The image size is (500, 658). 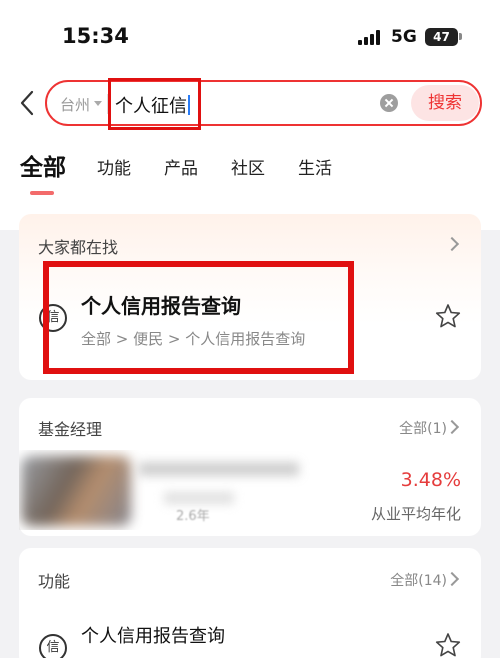 I want to click on battery-tip, so click(x=460, y=36).